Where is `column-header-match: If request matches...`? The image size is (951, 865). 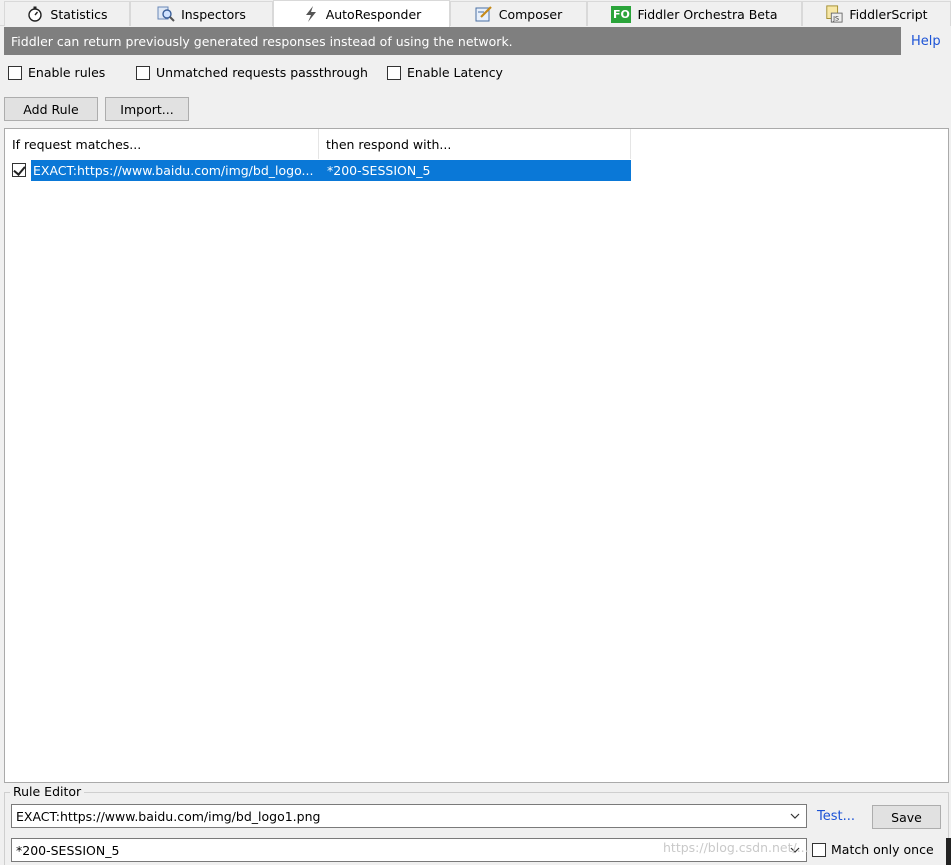
column-header-match: If request matches... is located at coordinates (162, 144).